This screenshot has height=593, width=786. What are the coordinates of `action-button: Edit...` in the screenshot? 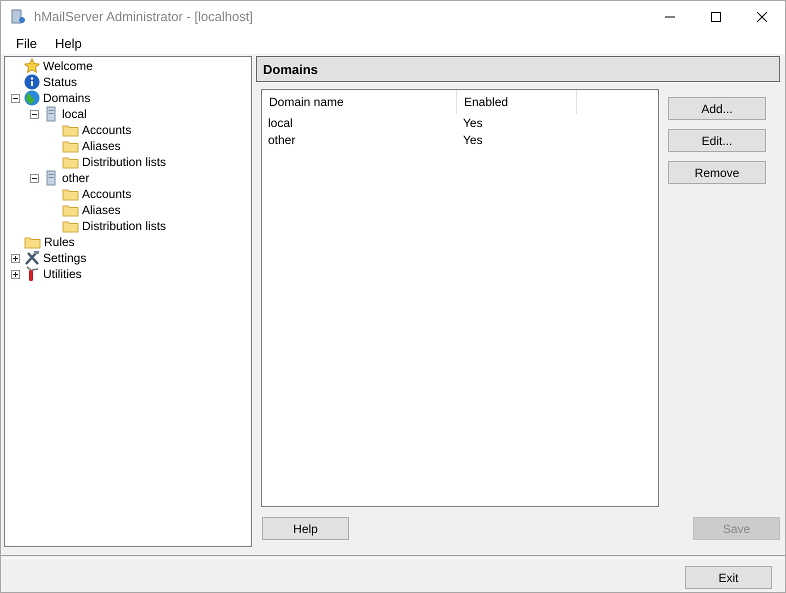 It's located at (717, 140).